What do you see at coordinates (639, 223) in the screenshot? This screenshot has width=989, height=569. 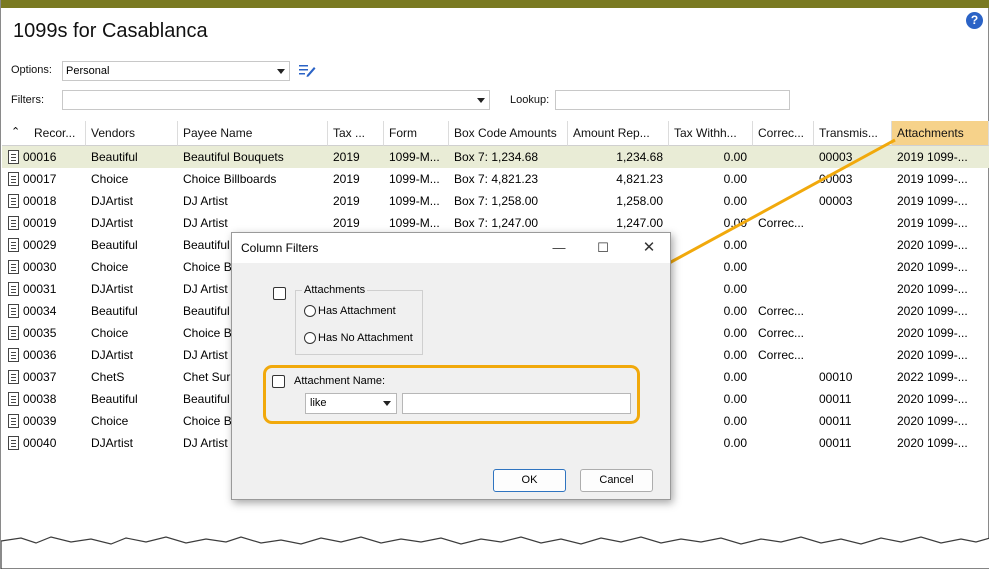 I see `cell-amount-reported: 1,247.00` at bounding box center [639, 223].